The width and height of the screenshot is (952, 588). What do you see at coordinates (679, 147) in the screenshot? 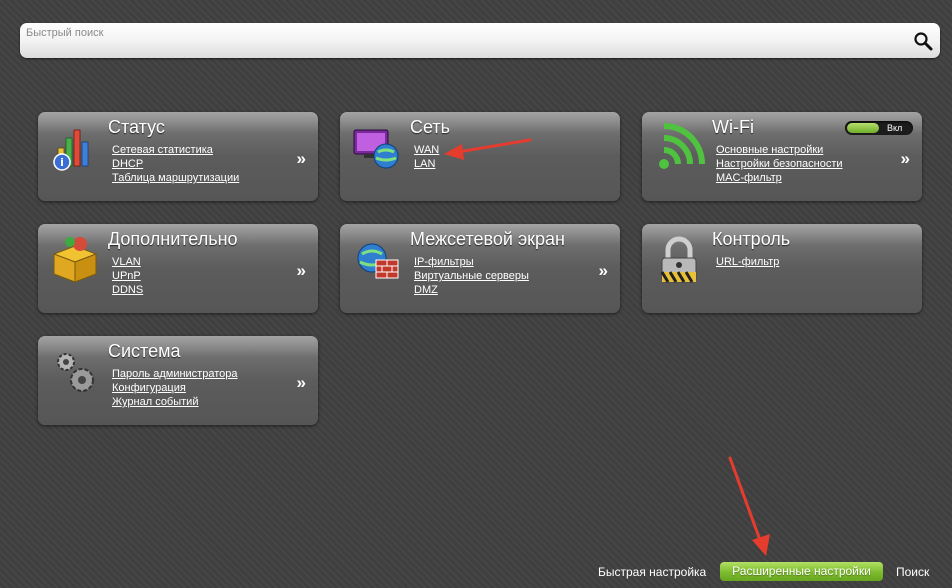
I see `wifi-icon` at bounding box center [679, 147].